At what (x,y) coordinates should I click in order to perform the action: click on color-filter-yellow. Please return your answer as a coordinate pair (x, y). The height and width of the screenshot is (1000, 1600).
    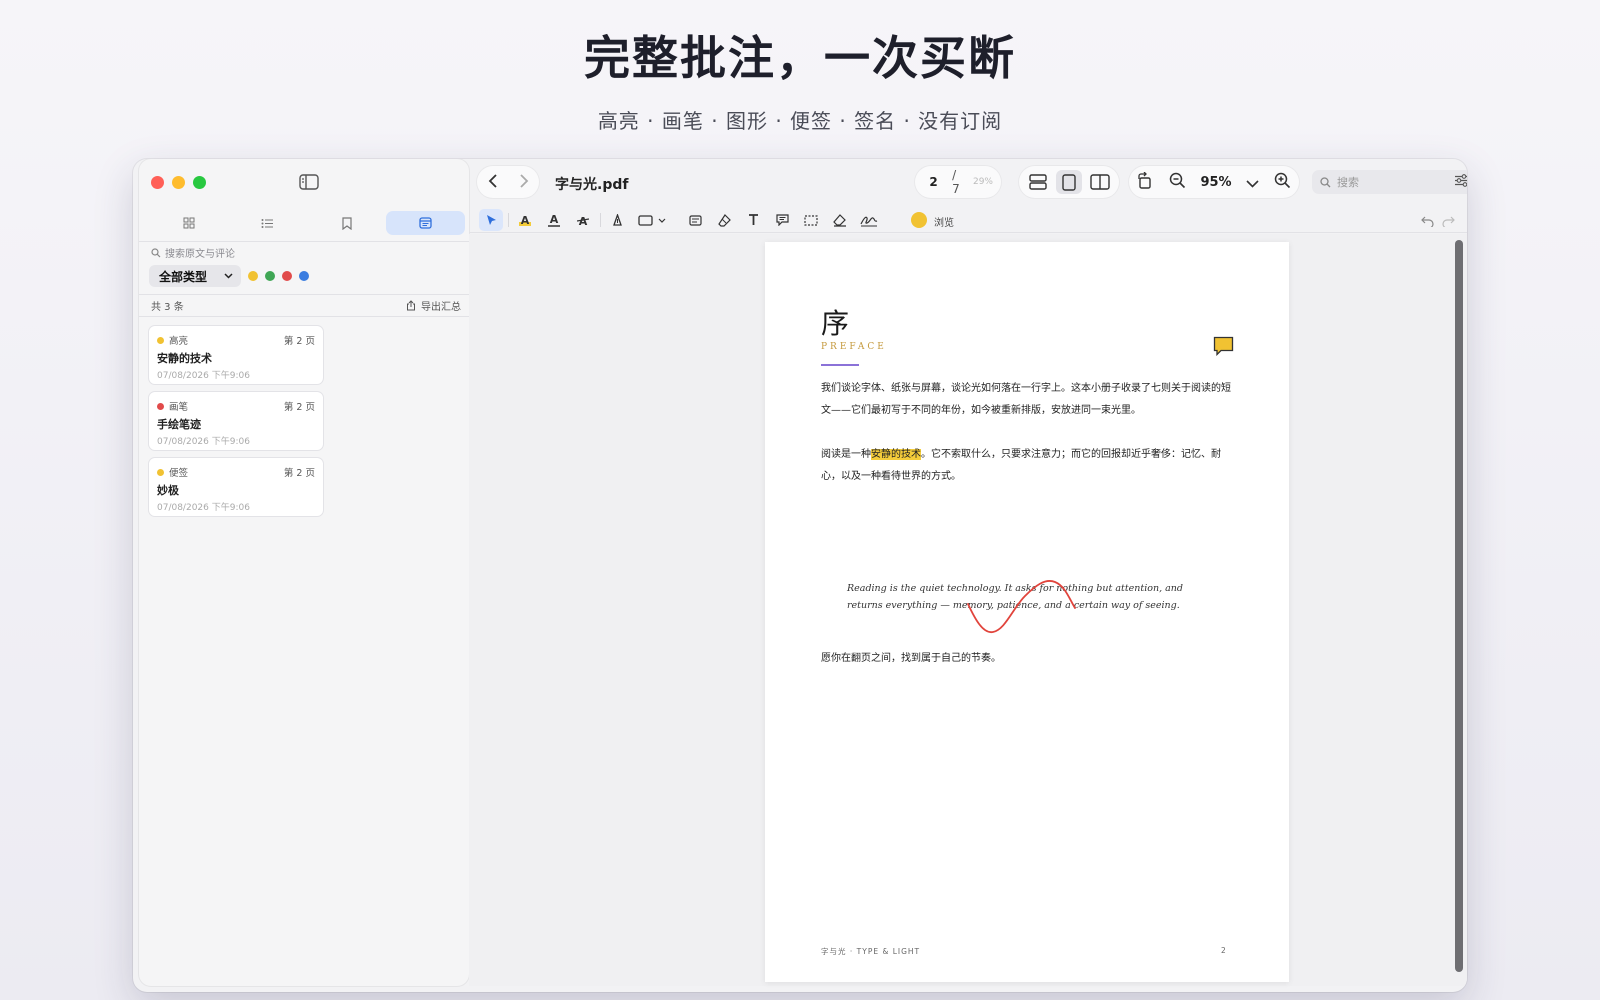
    Looking at the image, I should click on (253, 276).